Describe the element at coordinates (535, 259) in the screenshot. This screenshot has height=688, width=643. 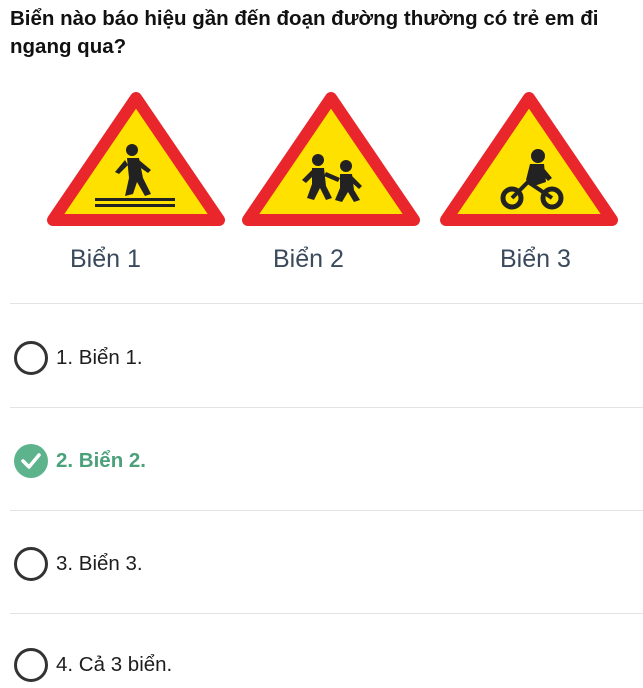
I see `sign-3-label: Biển 3` at that location.